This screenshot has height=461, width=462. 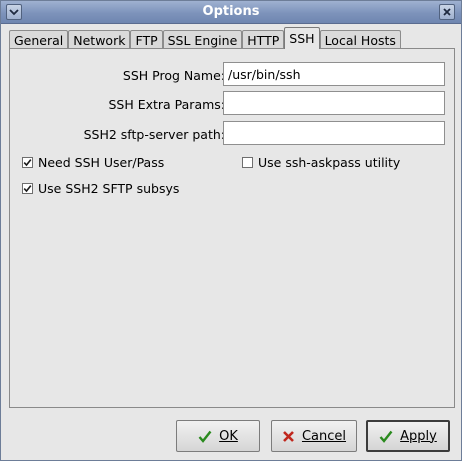 I want to click on sftp-server-path-label: SSH2 sftp-server path:, so click(x=154, y=134).